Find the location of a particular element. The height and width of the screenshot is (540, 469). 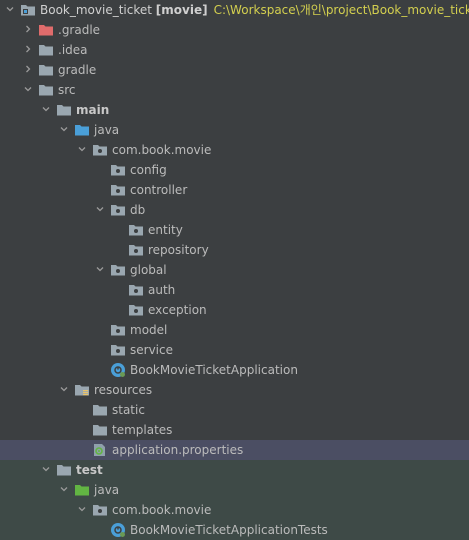

tree-item-label: src is located at coordinates (67, 90).